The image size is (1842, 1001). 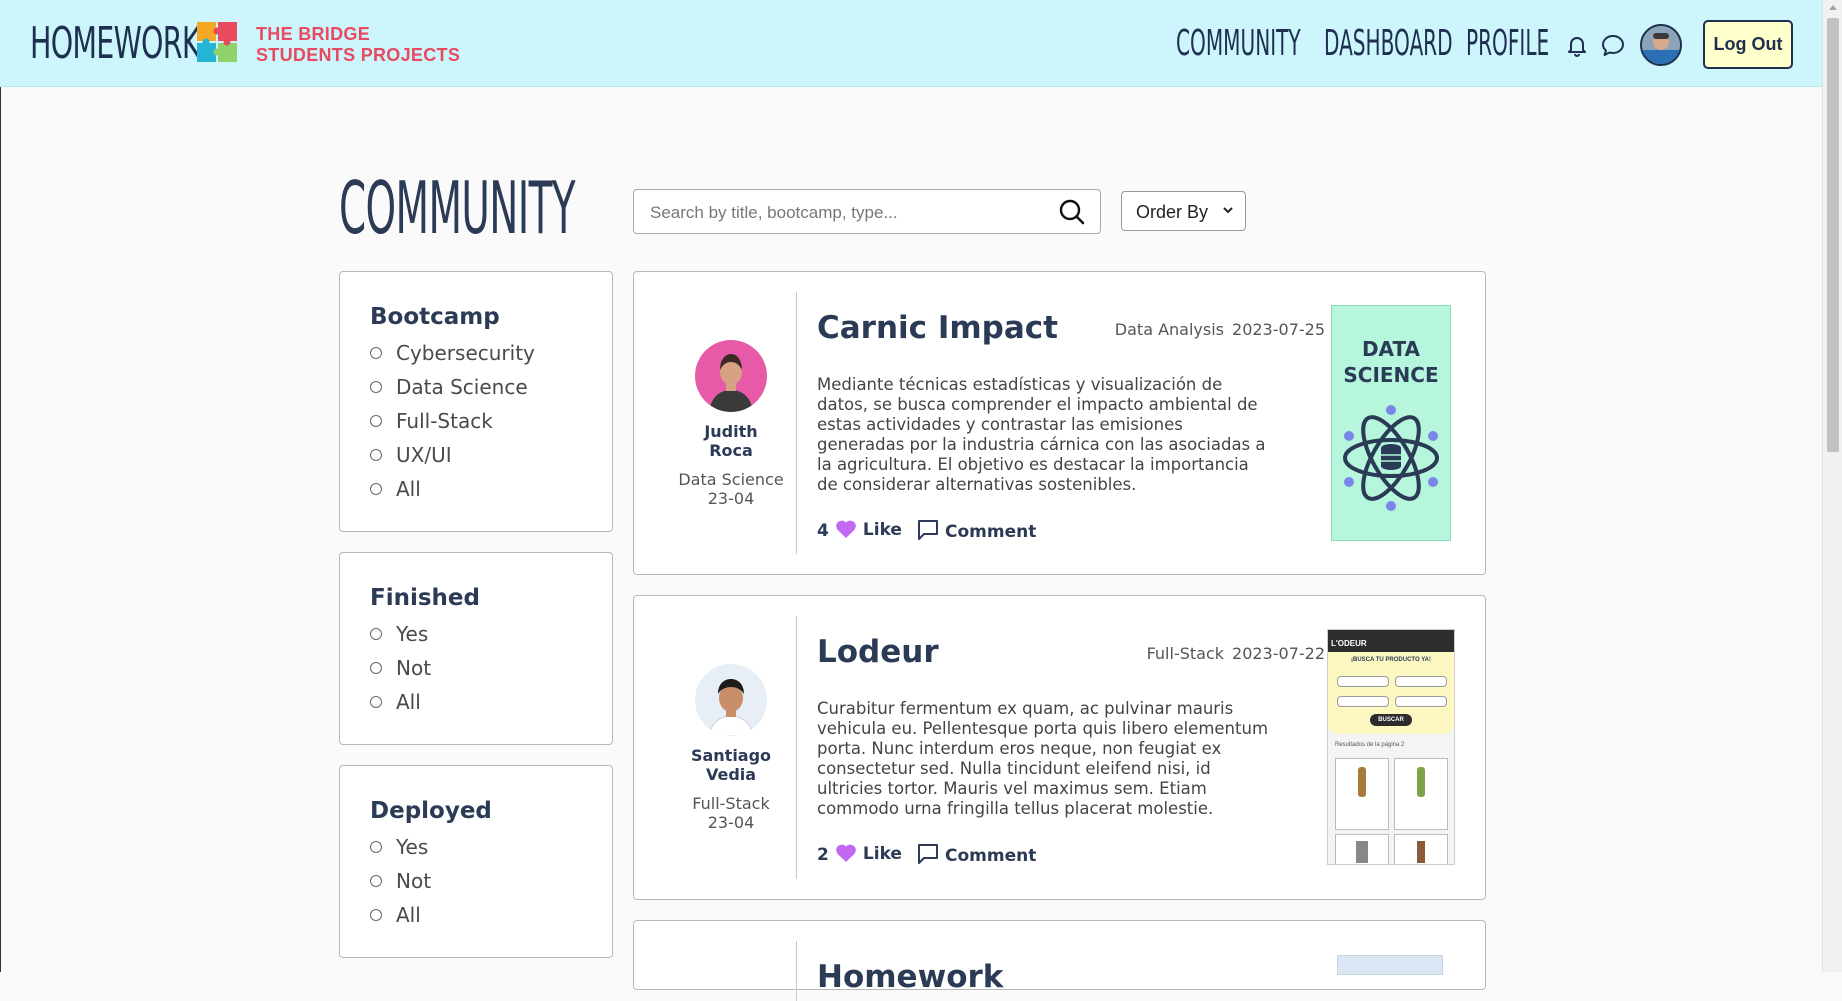 I want to click on project-title: Homework, so click(x=910, y=977).